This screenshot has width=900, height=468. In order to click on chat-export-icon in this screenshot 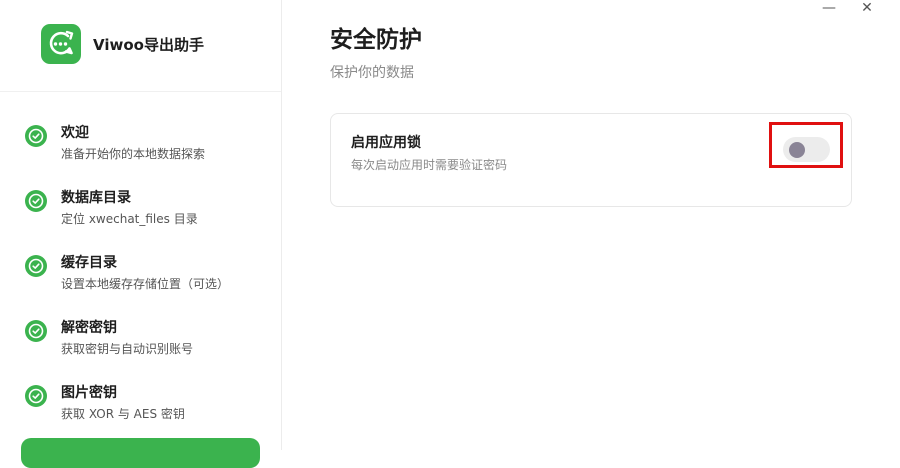, I will do `click(61, 42)`.